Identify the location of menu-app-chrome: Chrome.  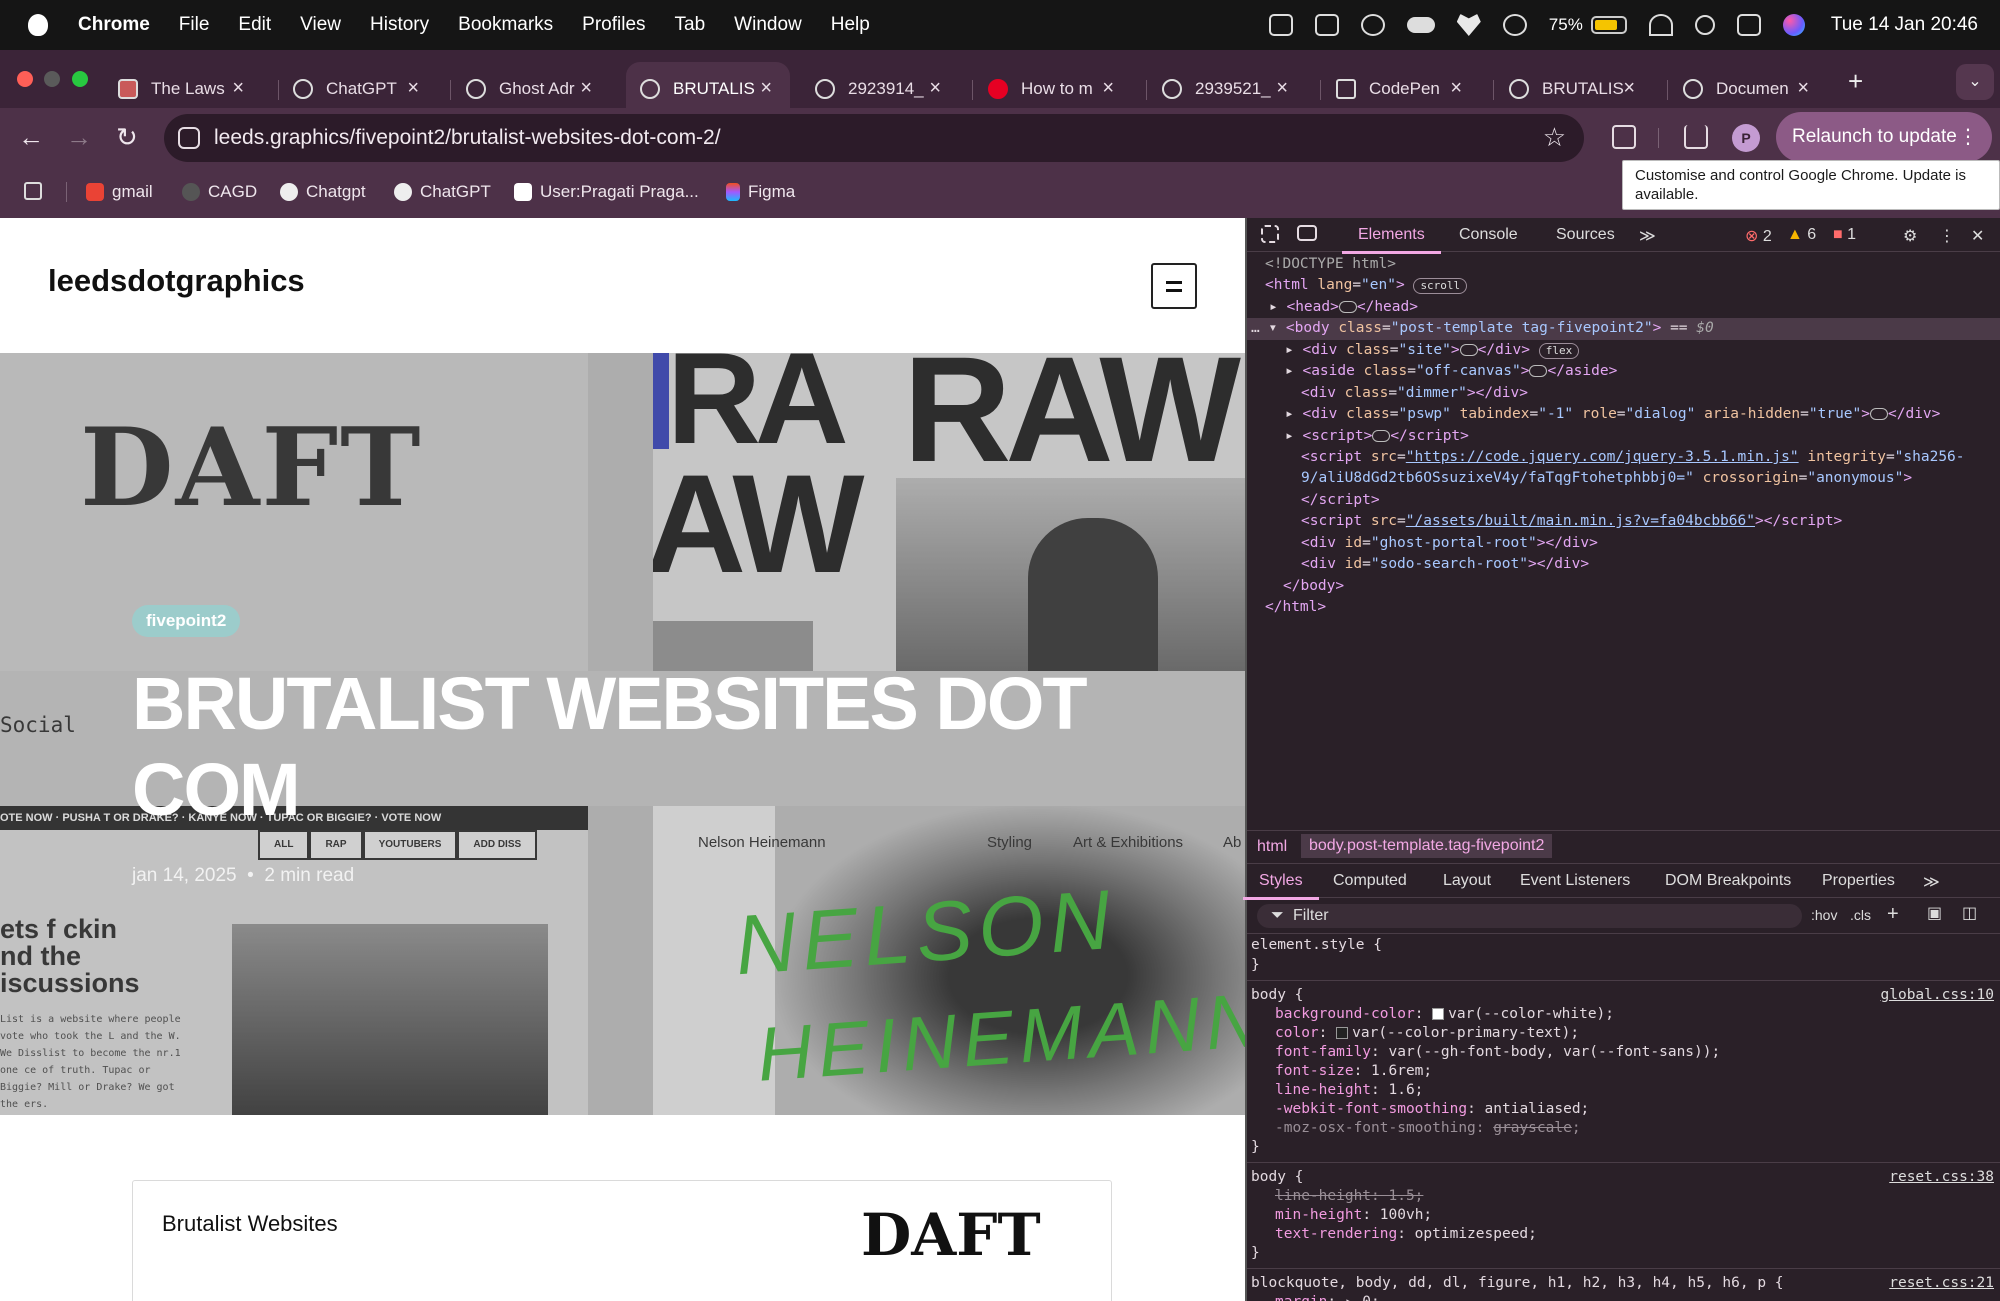
(114, 25).